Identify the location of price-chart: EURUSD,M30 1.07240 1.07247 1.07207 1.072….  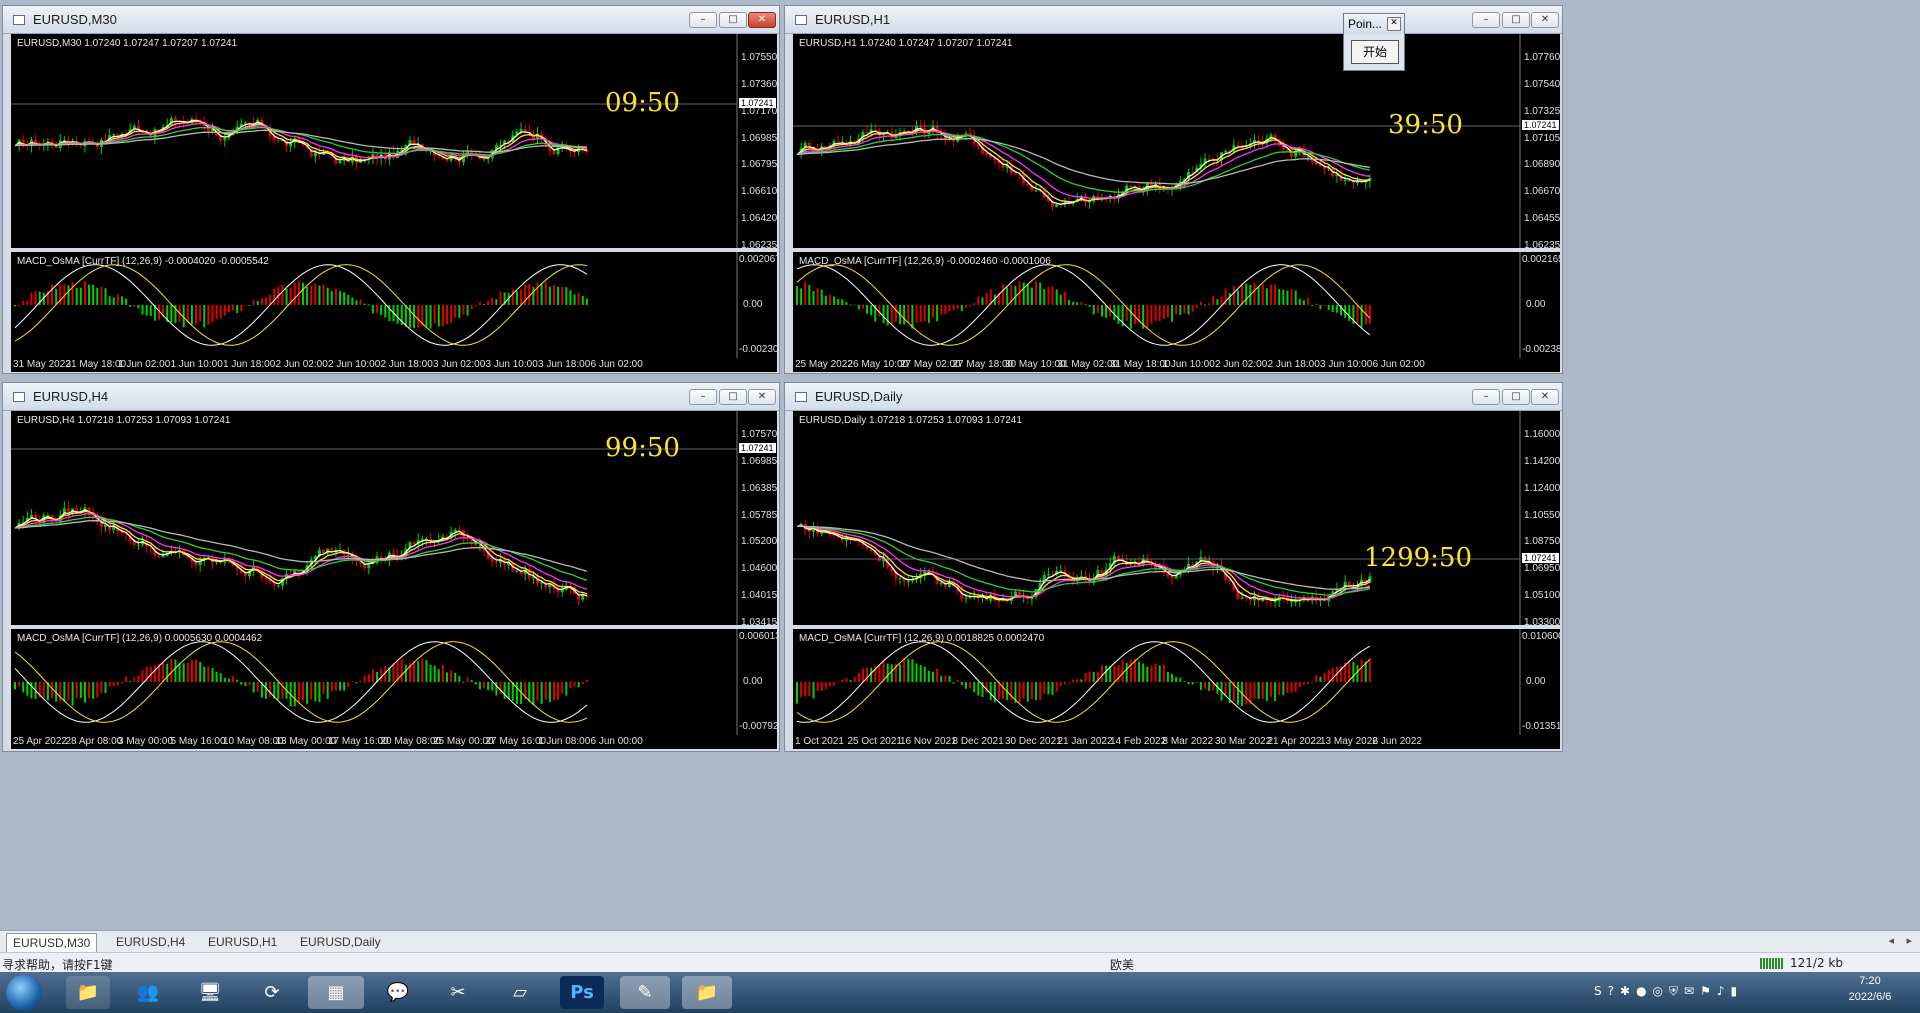
(394, 141).